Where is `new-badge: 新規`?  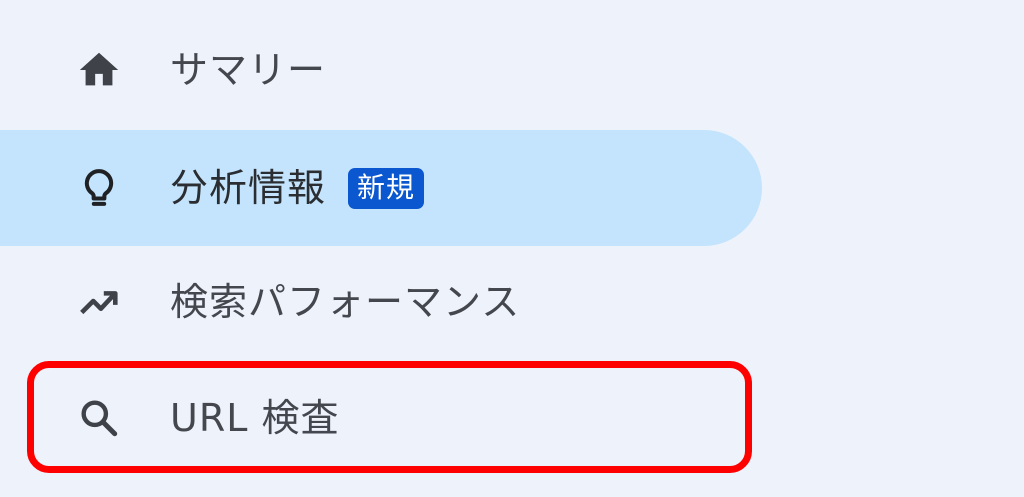
new-badge: 新規 is located at coordinates (386, 188).